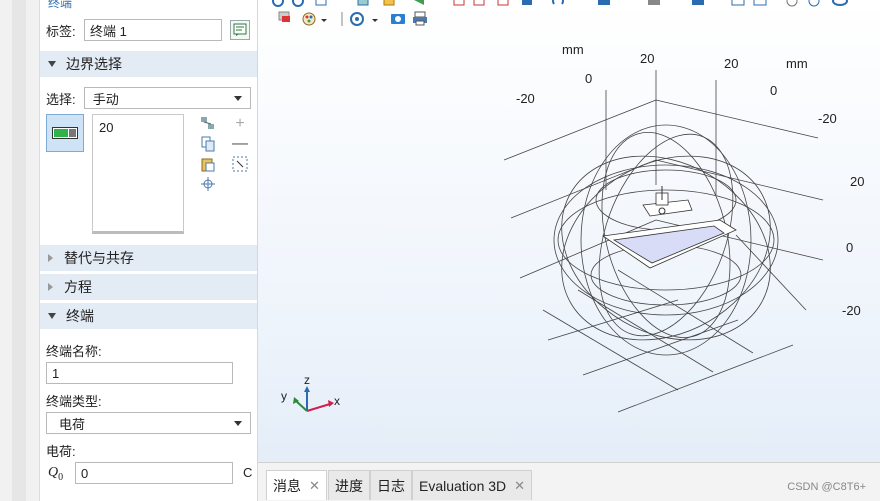 This screenshot has width=880, height=501. Describe the element at coordinates (80, 316) in the screenshot. I see `section-title: 终端` at that location.